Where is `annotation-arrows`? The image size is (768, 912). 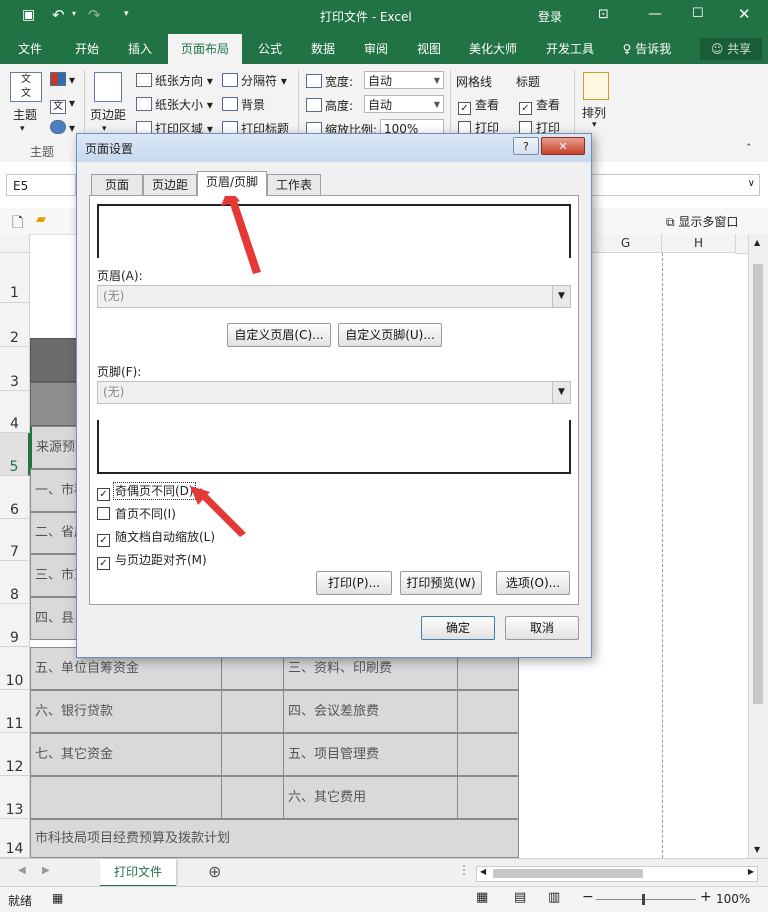 annotation-arrows is located at coordinates (225, 362).